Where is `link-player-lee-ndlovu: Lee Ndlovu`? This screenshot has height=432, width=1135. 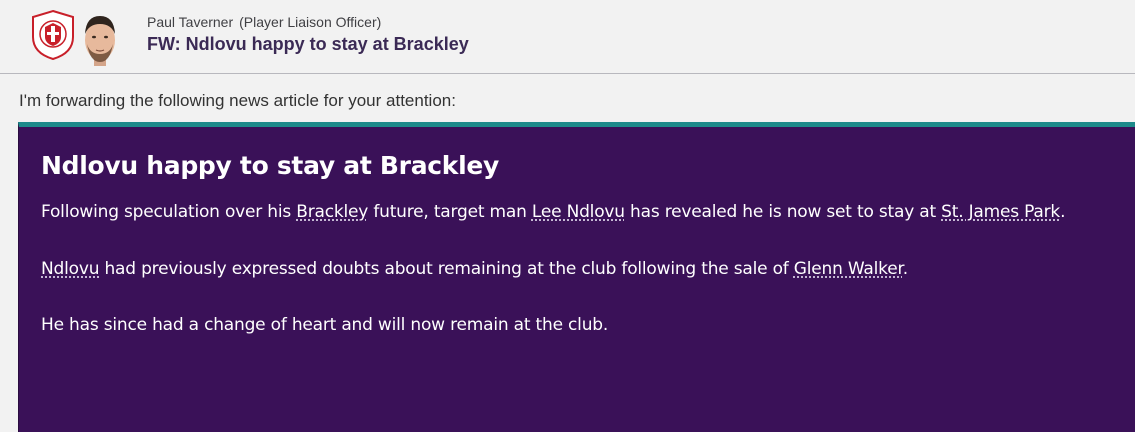
link-player-lee-ndlovu: Lee Ndlovu is located at coordinates (578, 212).